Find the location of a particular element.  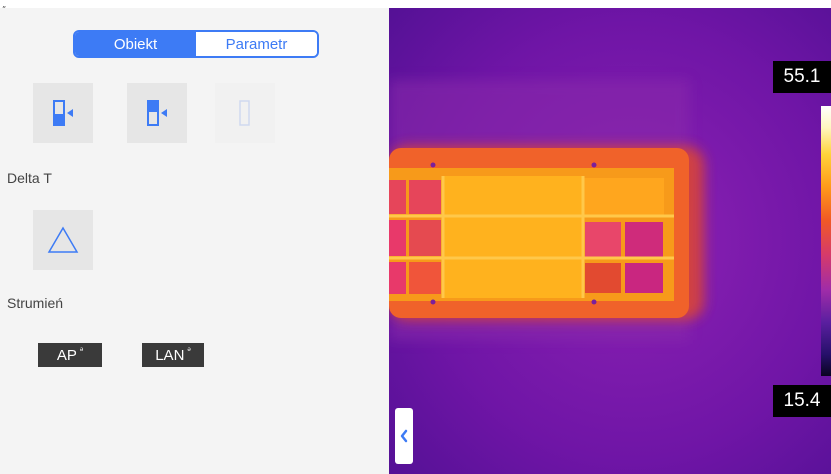

object-bar-left-icon is located at coordinates (63, 113).